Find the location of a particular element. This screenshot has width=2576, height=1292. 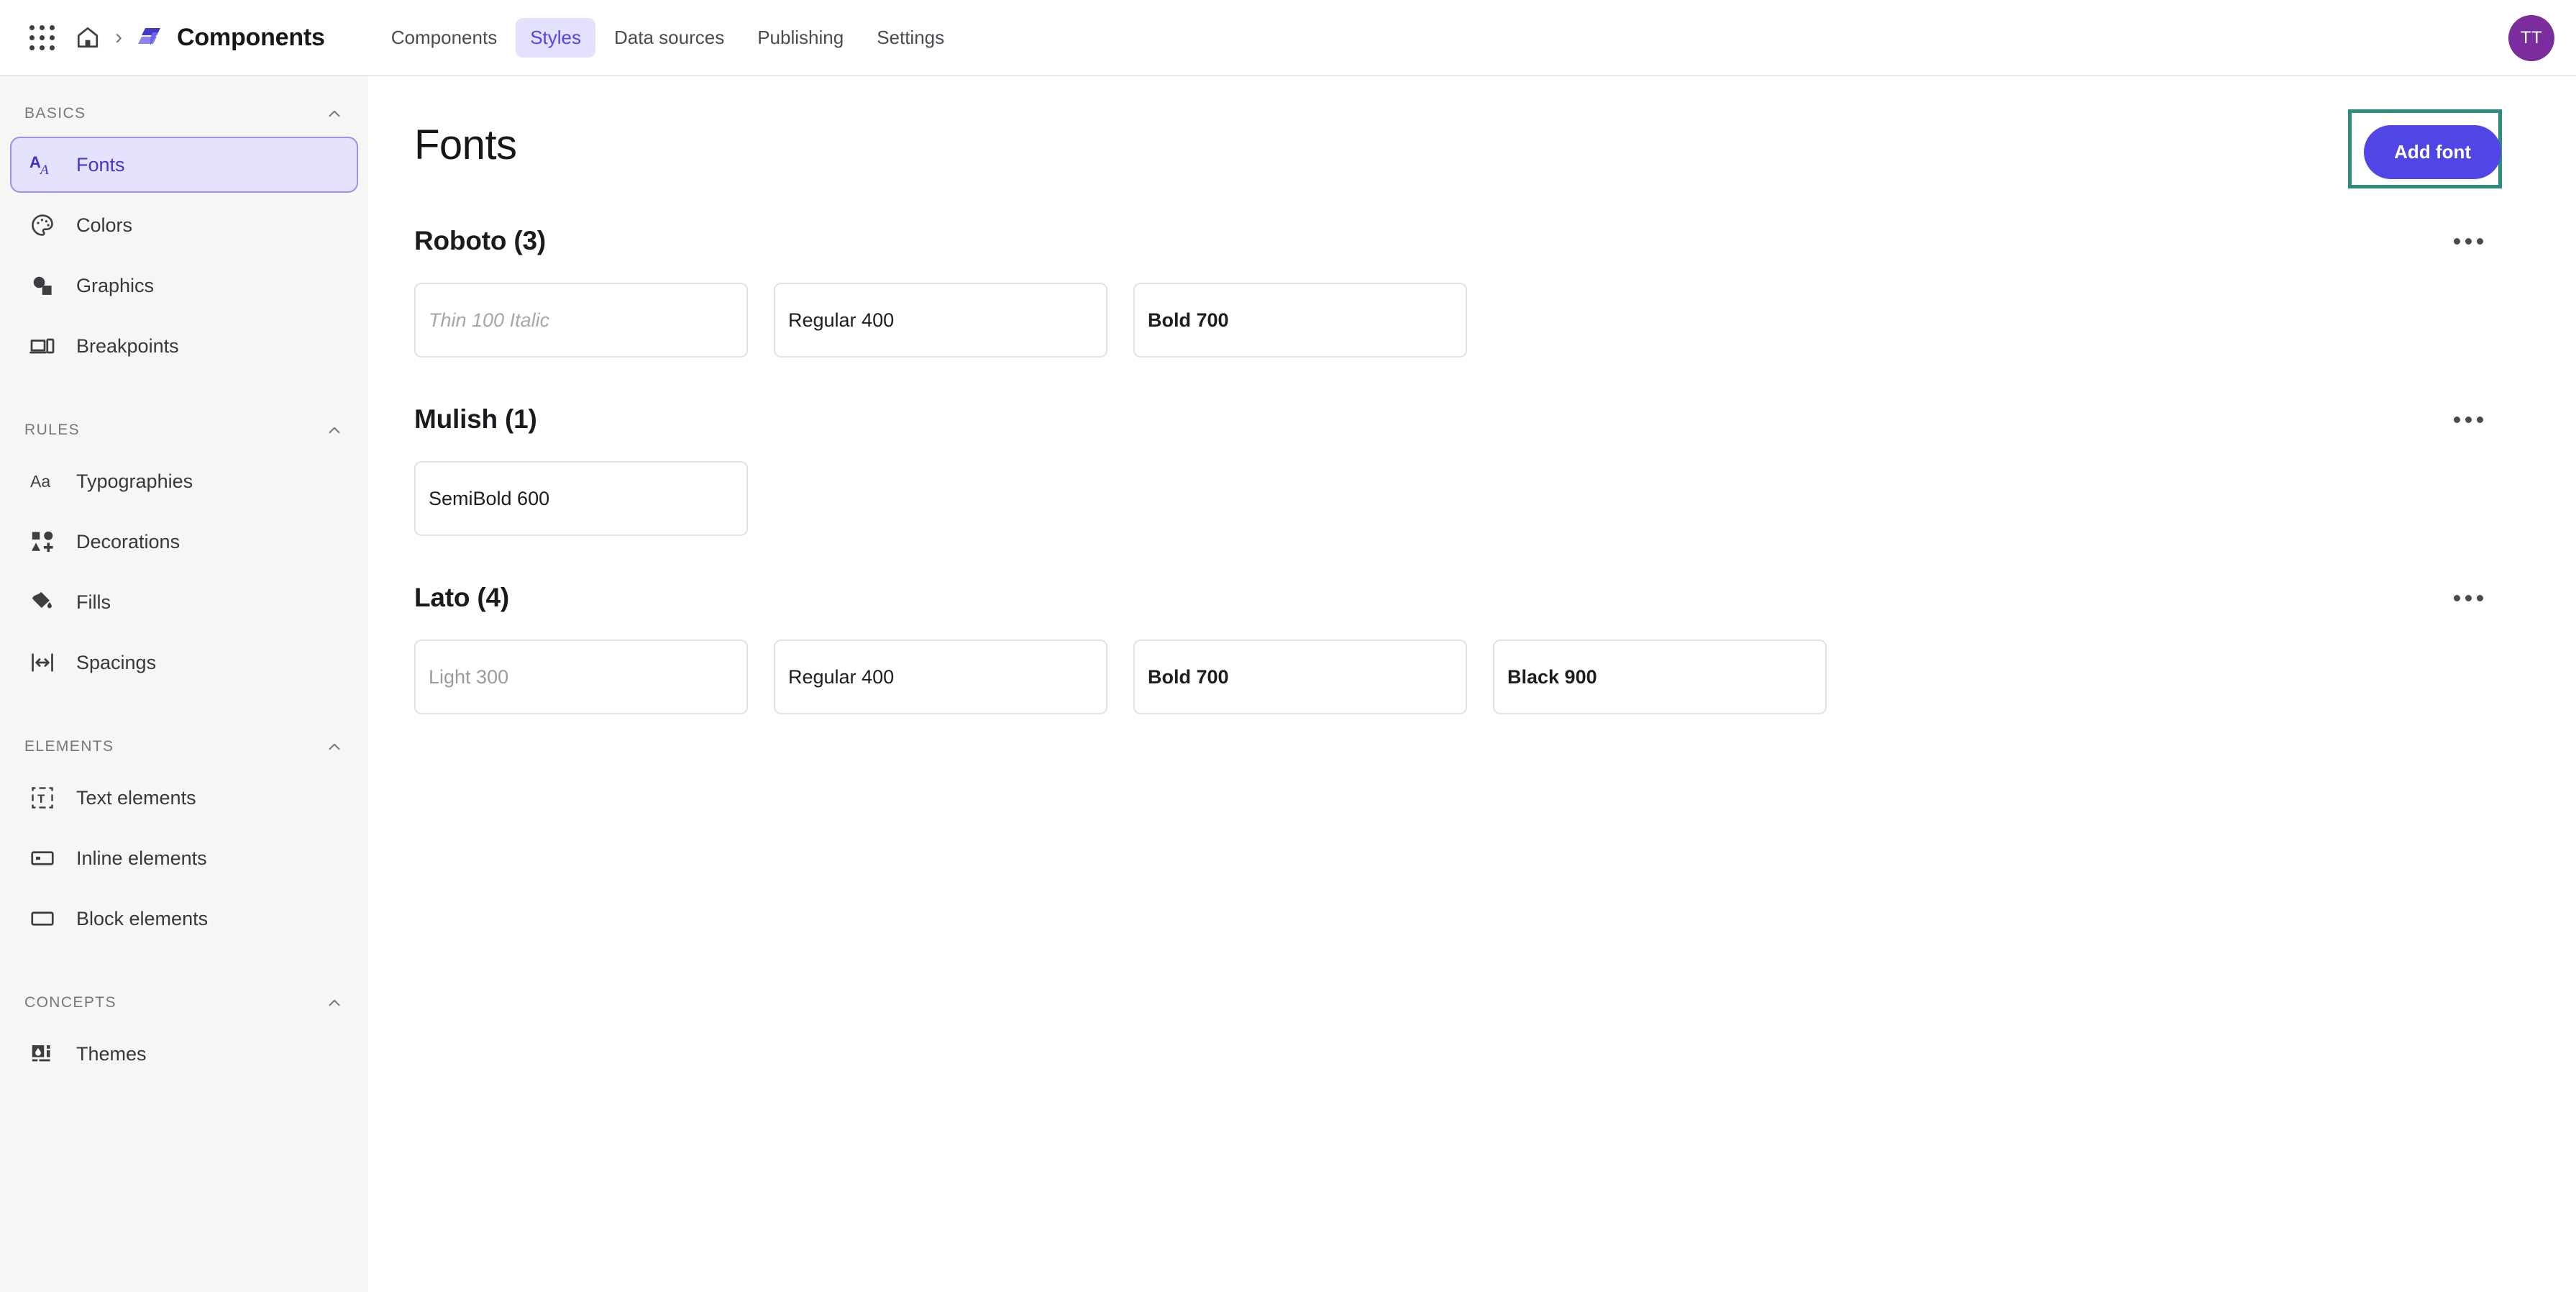

font-family-title: Roboto (3) is located at coordinates (480, 240).